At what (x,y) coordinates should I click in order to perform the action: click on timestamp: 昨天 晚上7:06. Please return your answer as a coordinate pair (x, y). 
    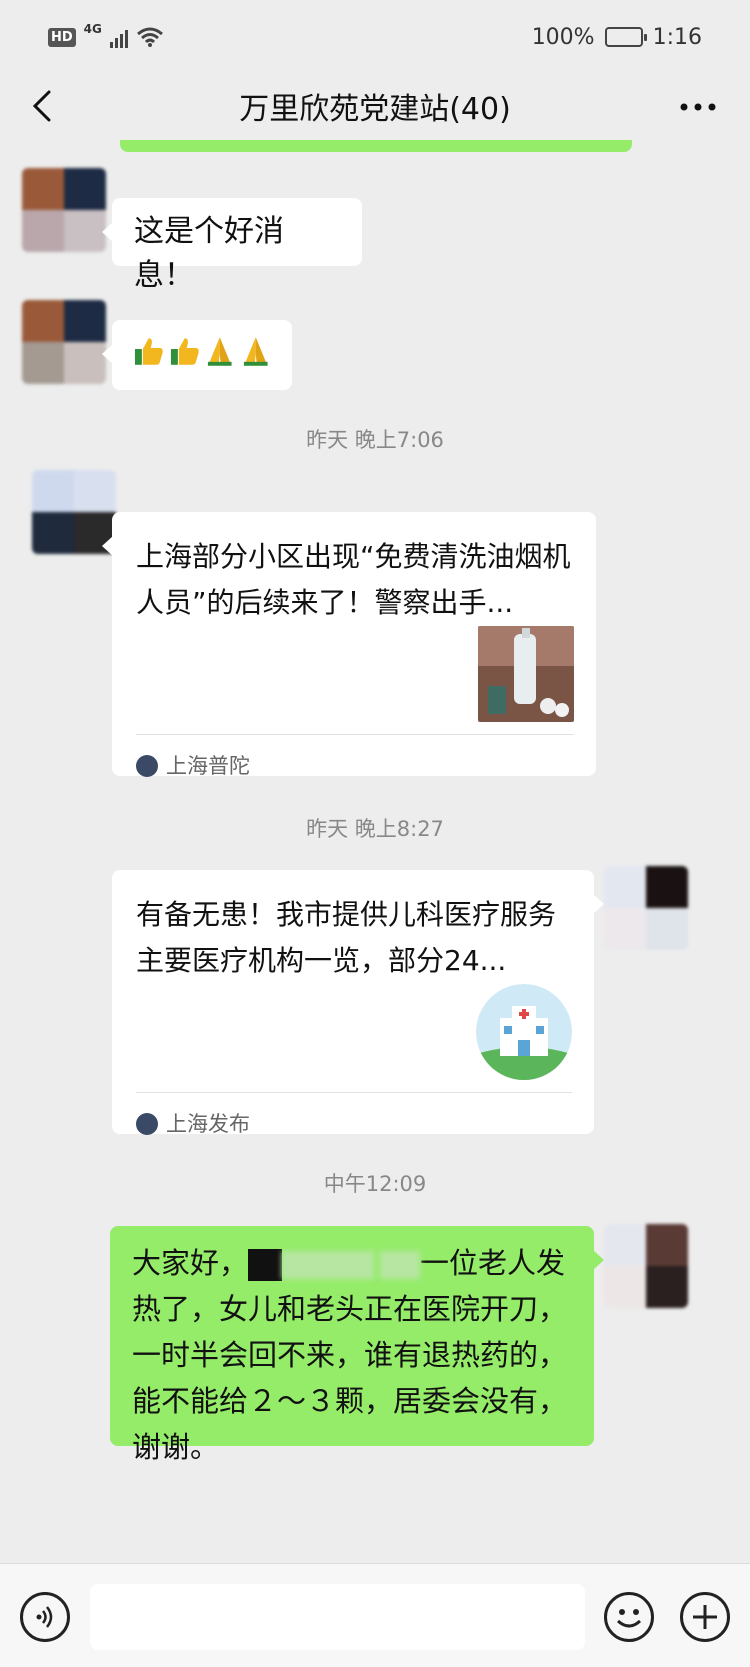
    Looking at the image, I should click on (375, 440).